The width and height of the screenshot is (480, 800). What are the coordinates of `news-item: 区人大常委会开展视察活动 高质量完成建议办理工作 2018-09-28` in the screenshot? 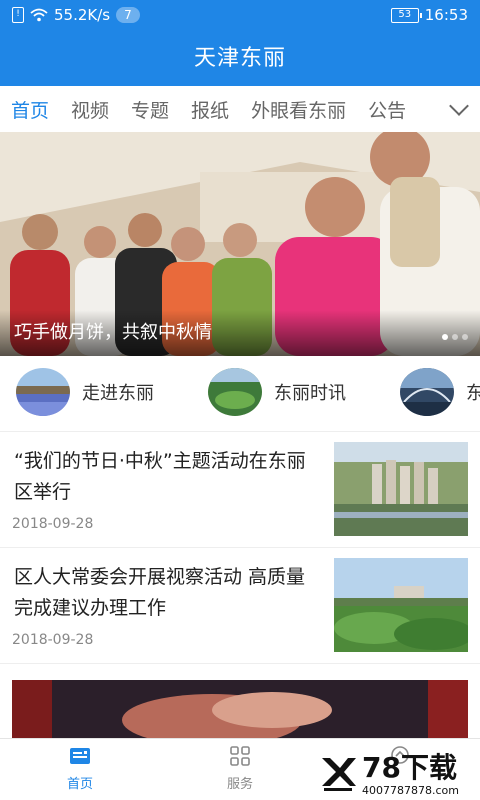 It's located at (240, 606).